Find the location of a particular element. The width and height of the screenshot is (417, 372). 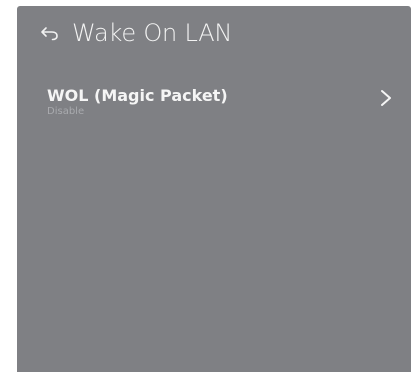

menu-item-value: Disable is located at coordinates (66, 111).